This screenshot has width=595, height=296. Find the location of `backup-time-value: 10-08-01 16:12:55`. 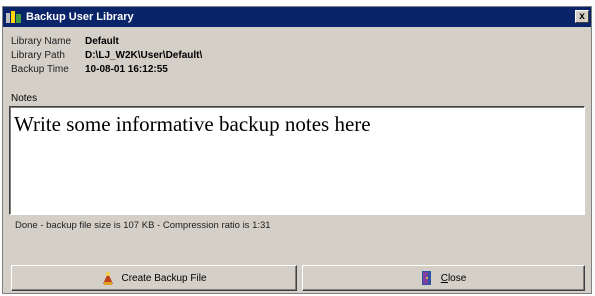

backup-time-value: 10-08-01 16:12:55 is located at coordinates (126, 69).